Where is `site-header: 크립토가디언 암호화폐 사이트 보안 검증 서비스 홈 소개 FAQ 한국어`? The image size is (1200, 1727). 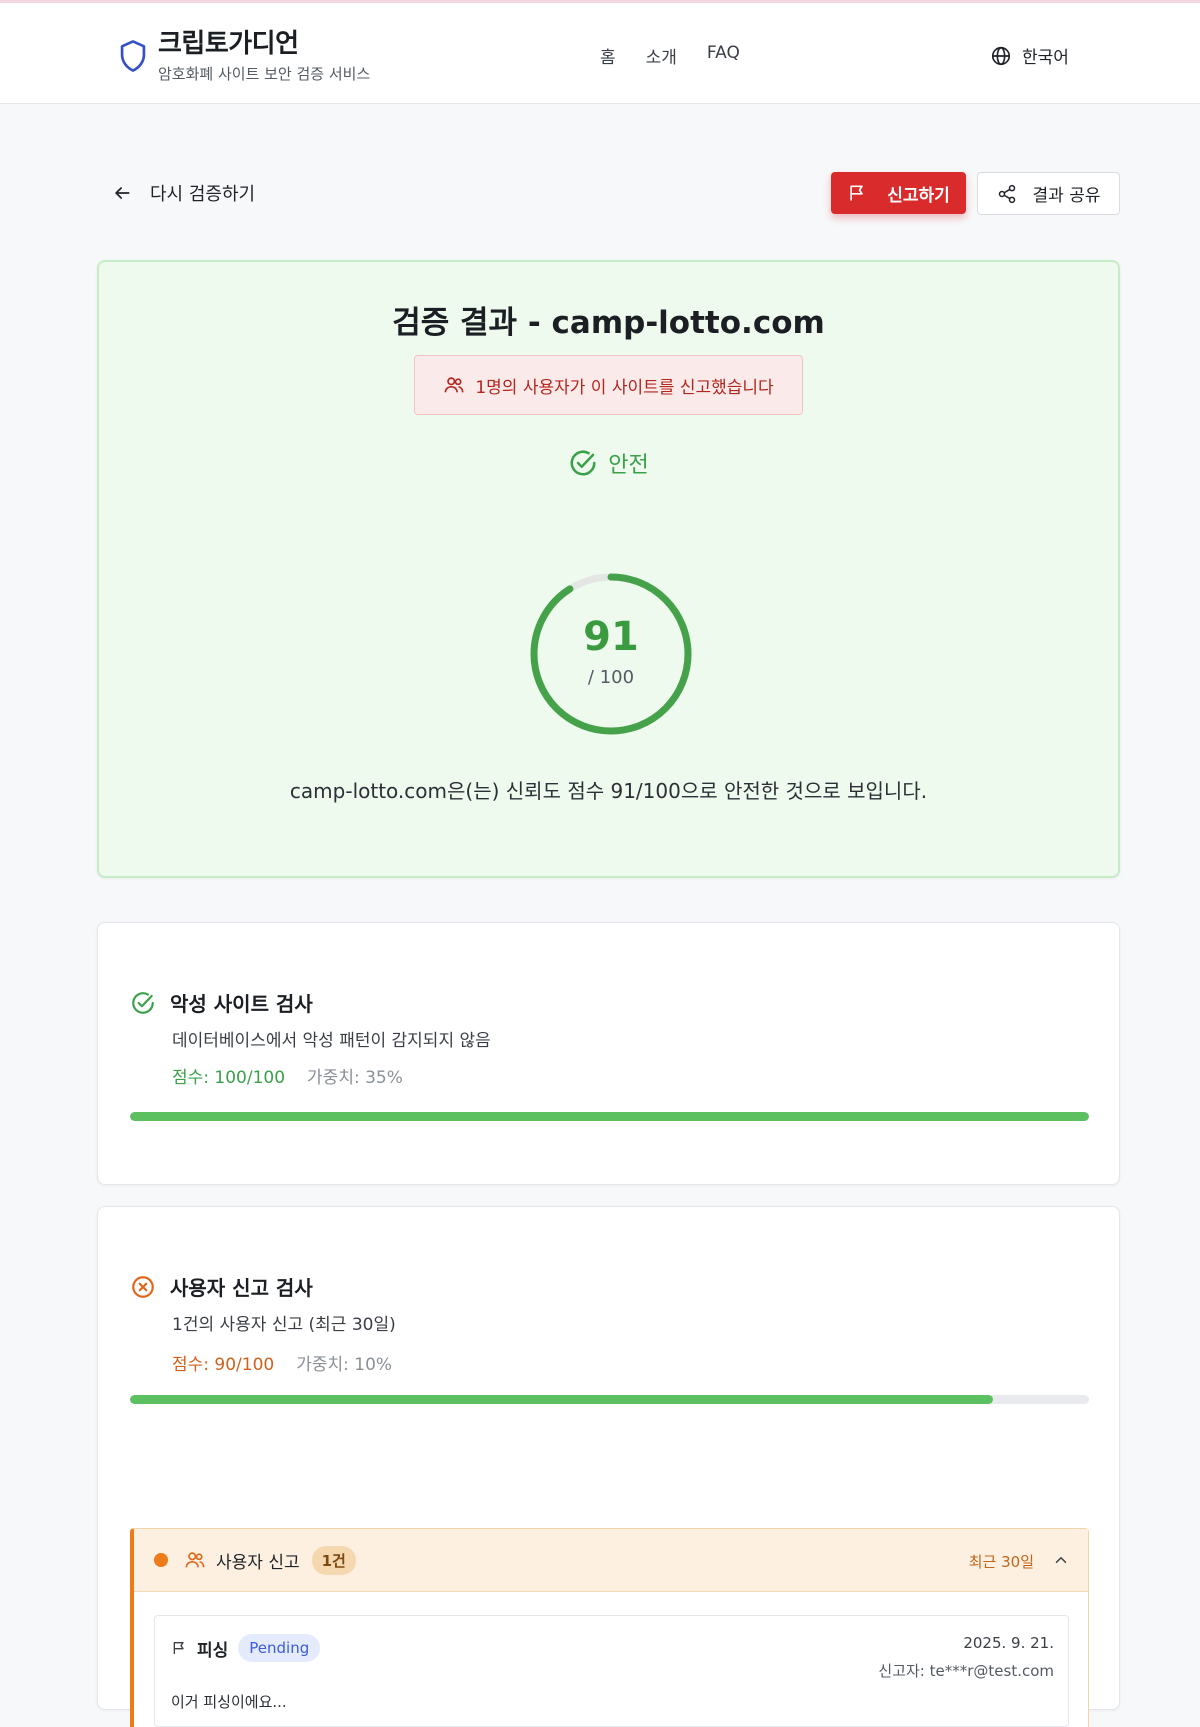
site-header: 크립토가디언 암호화폐 사이트 보안 검증 서비스 홈 소개 FAQ 한국어 is located at coordinates (600, 53).